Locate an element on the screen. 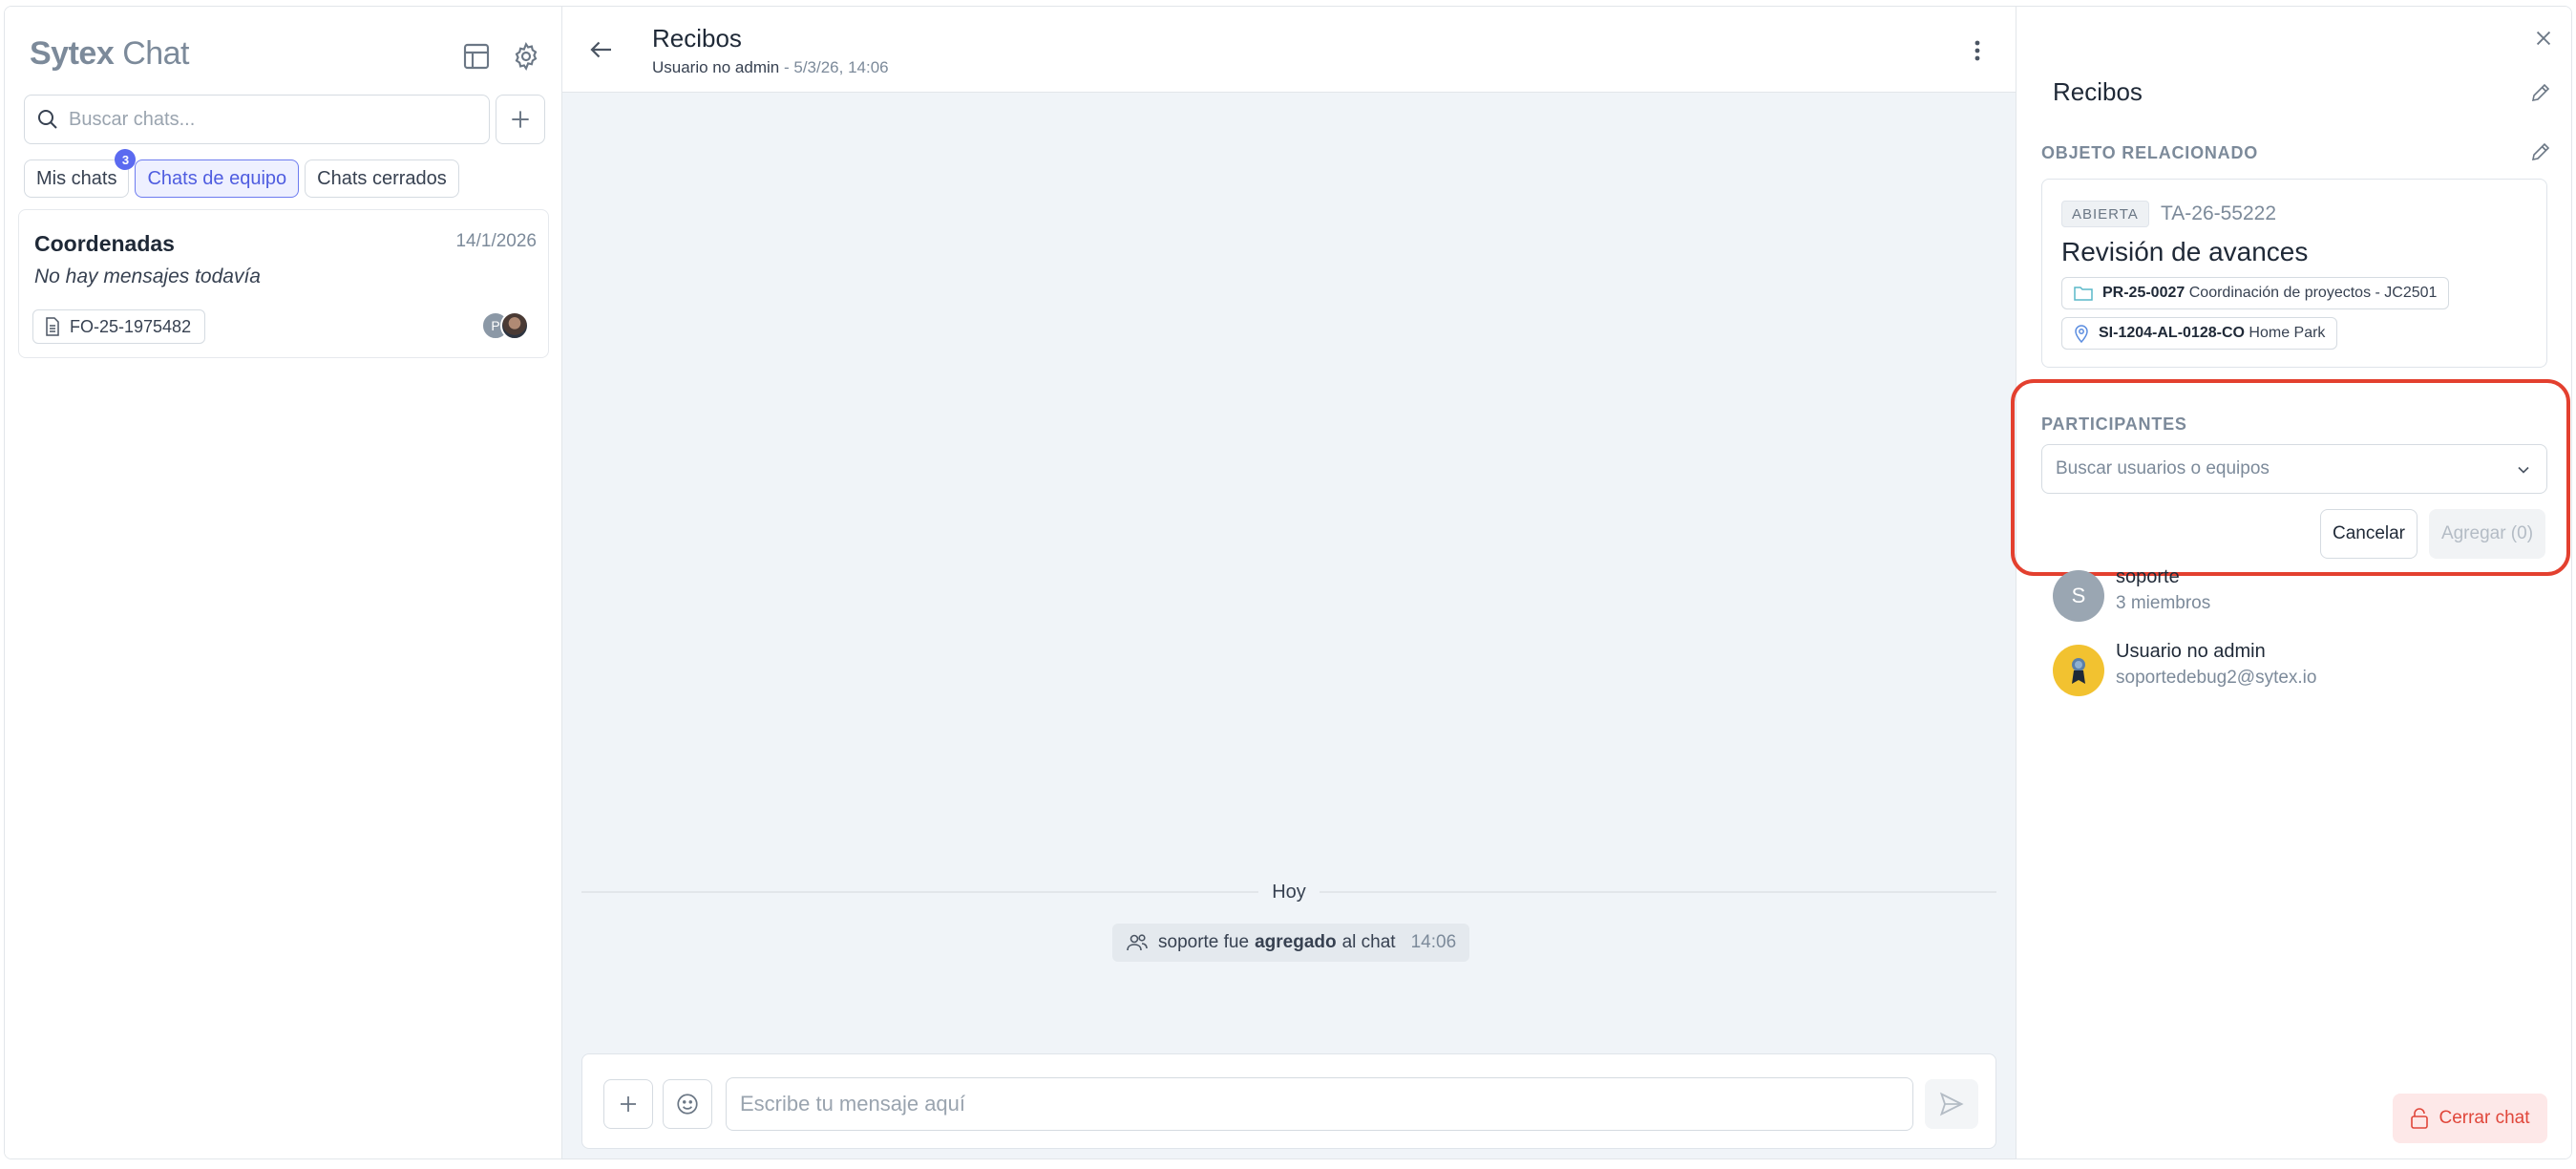  gear-icon is located at coordinates (526, 57).